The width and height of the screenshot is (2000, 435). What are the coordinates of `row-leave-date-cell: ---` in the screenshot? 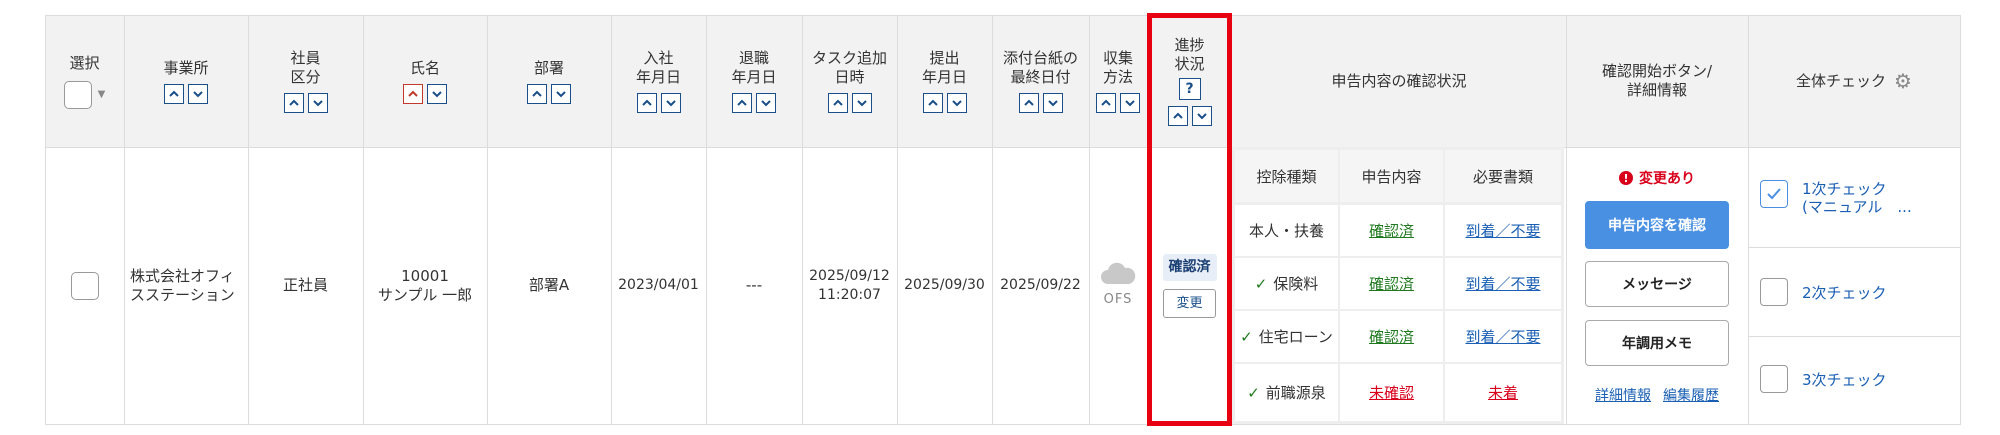 It's located at (754, 285).